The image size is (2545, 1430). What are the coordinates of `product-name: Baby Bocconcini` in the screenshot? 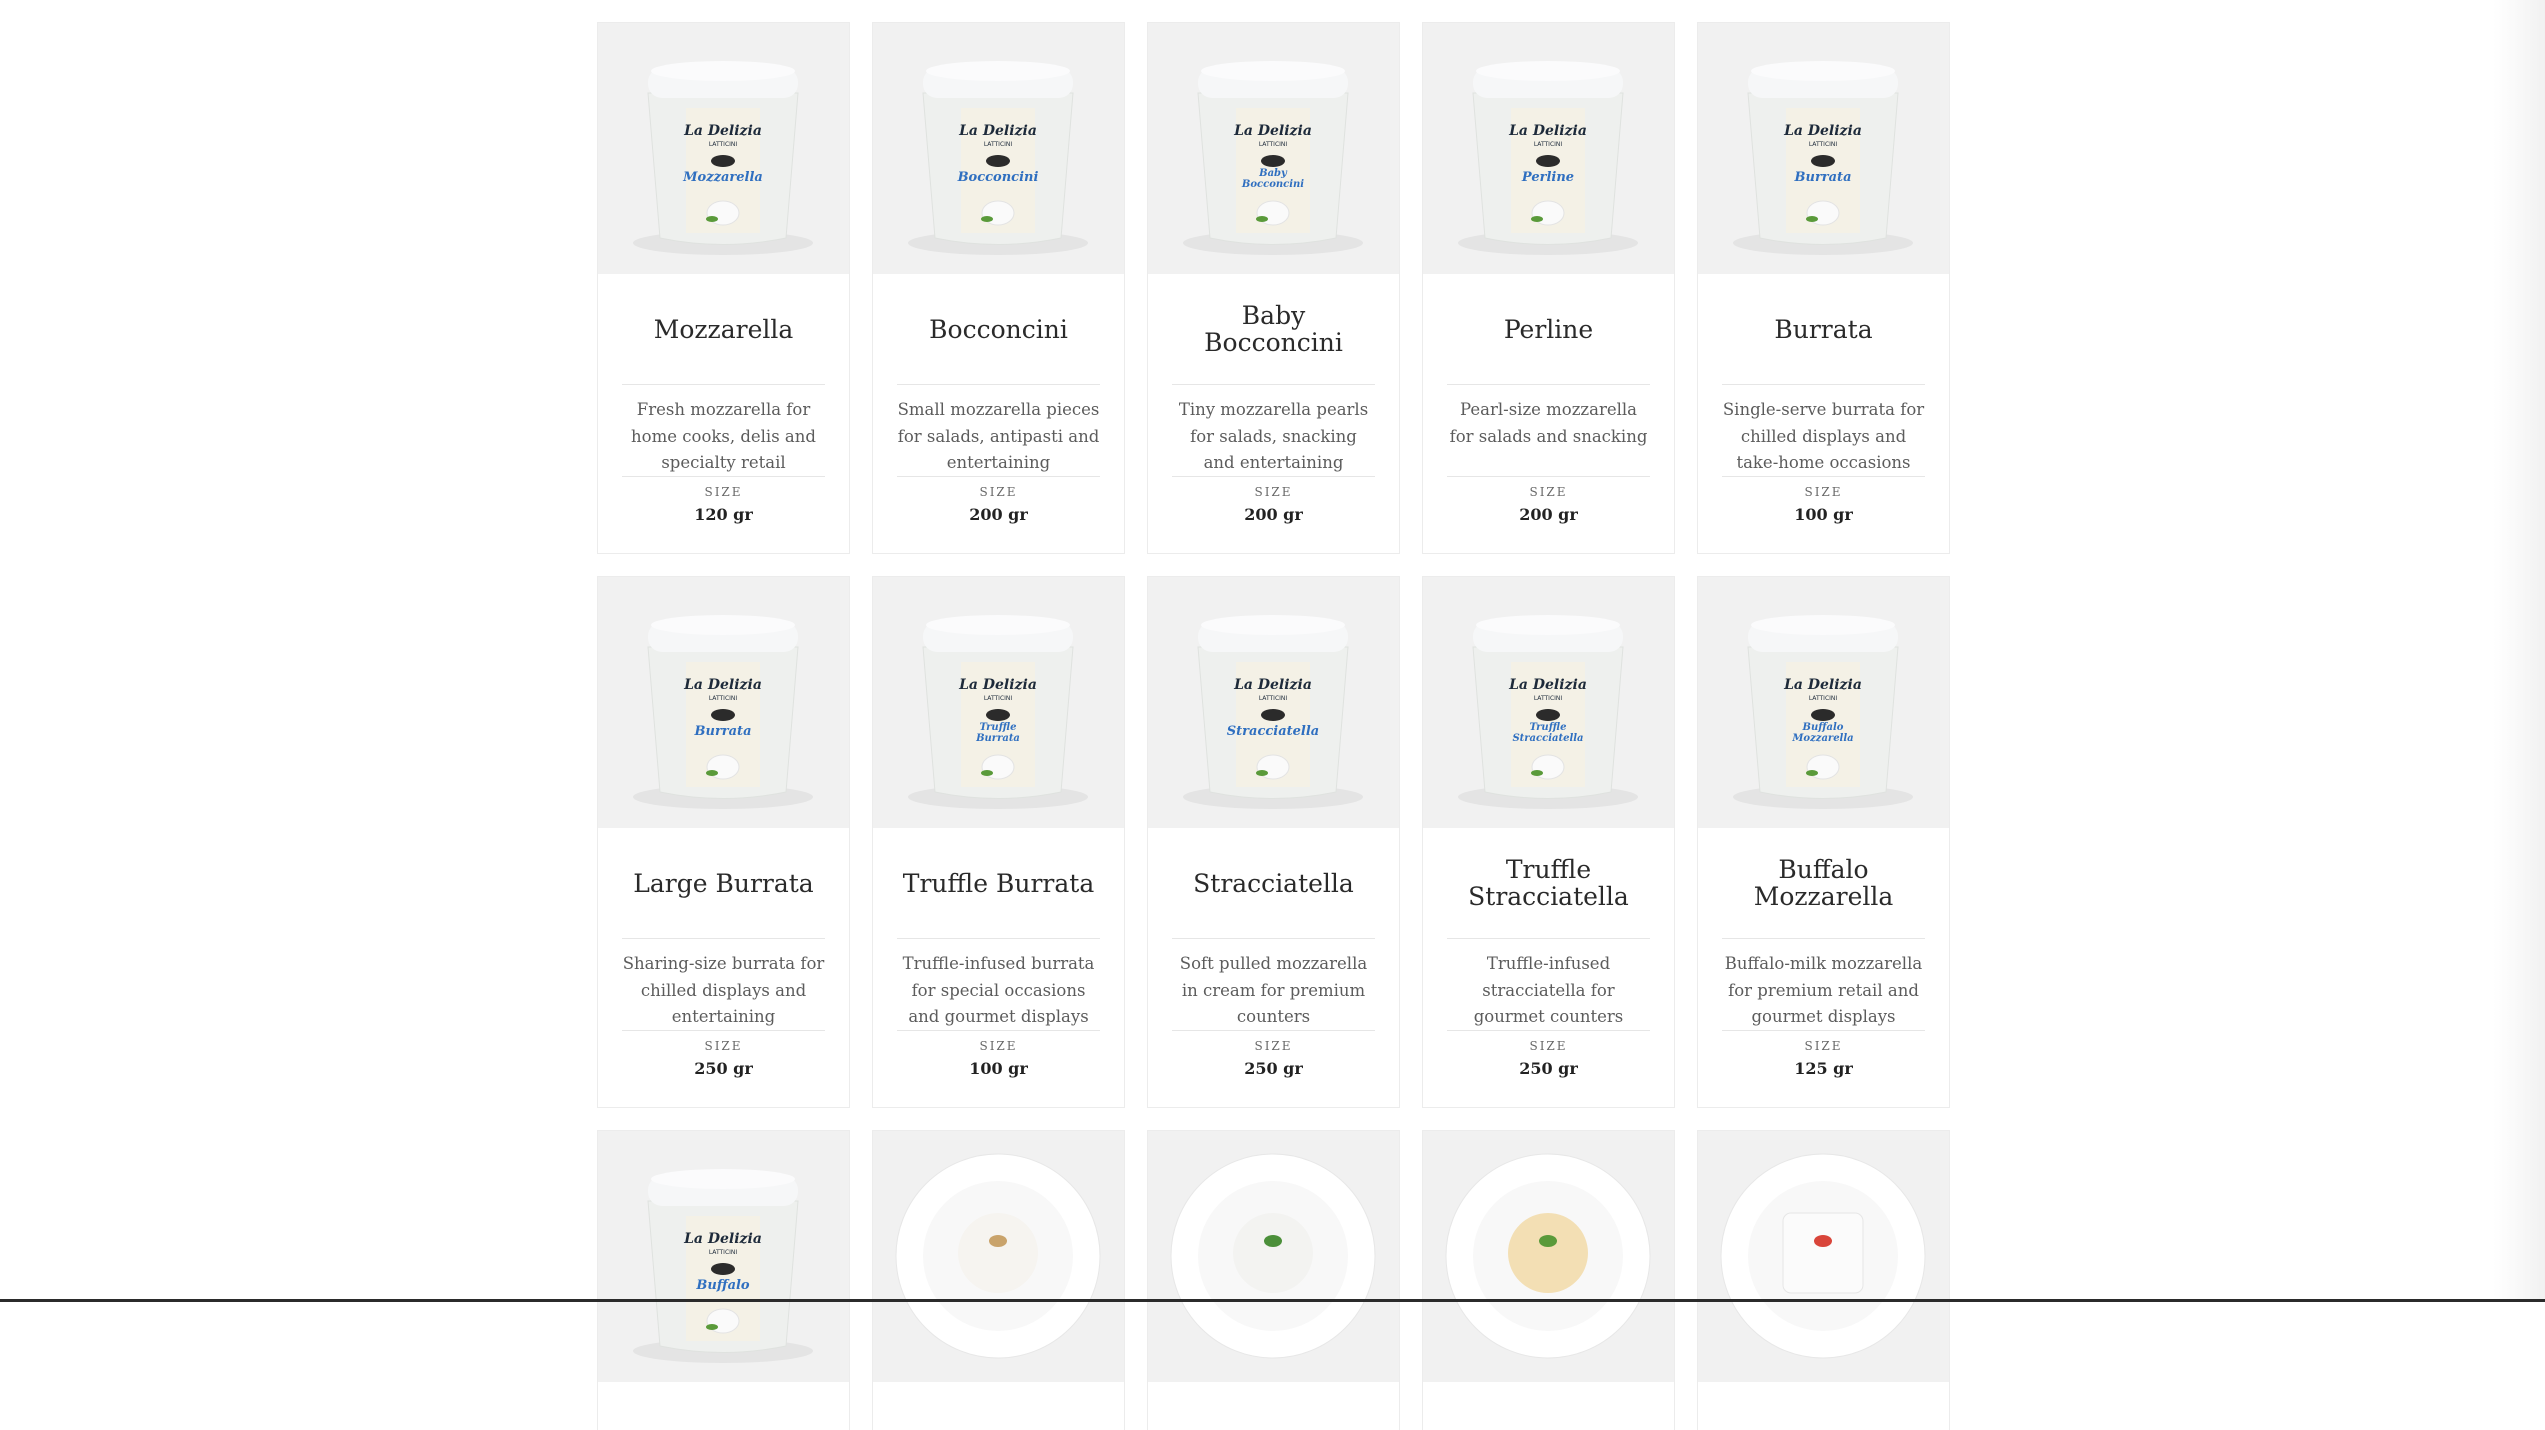 It's located at (1273, 329).